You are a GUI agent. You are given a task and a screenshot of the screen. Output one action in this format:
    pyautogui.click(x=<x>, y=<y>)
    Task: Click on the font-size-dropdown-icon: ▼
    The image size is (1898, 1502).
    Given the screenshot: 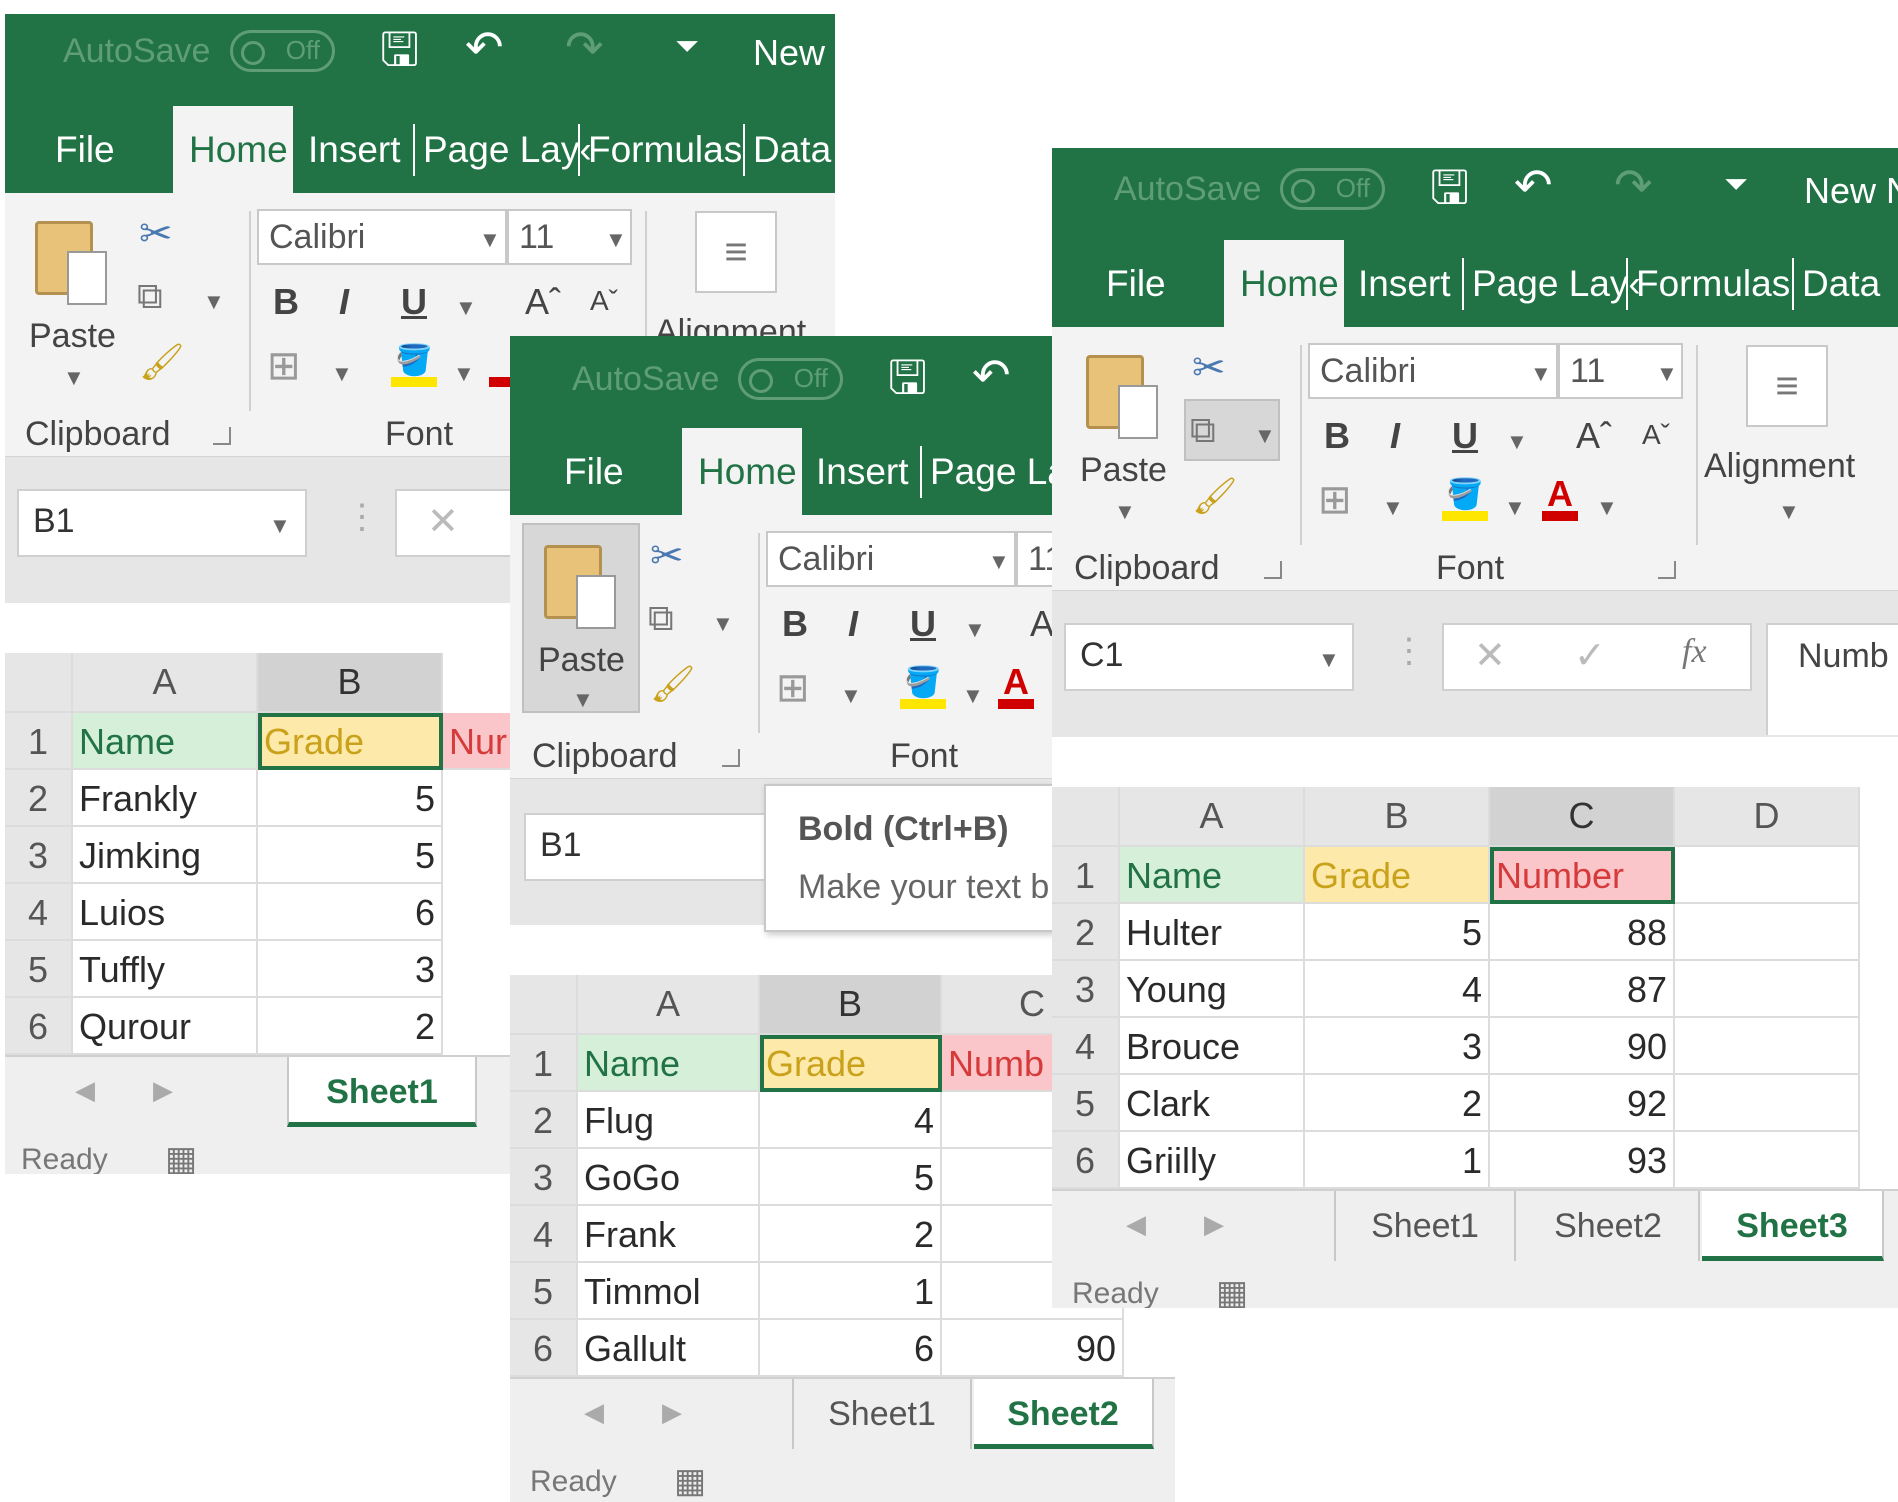 What is the action you would take?
    pyautogui.click(x=616, y=240)
    